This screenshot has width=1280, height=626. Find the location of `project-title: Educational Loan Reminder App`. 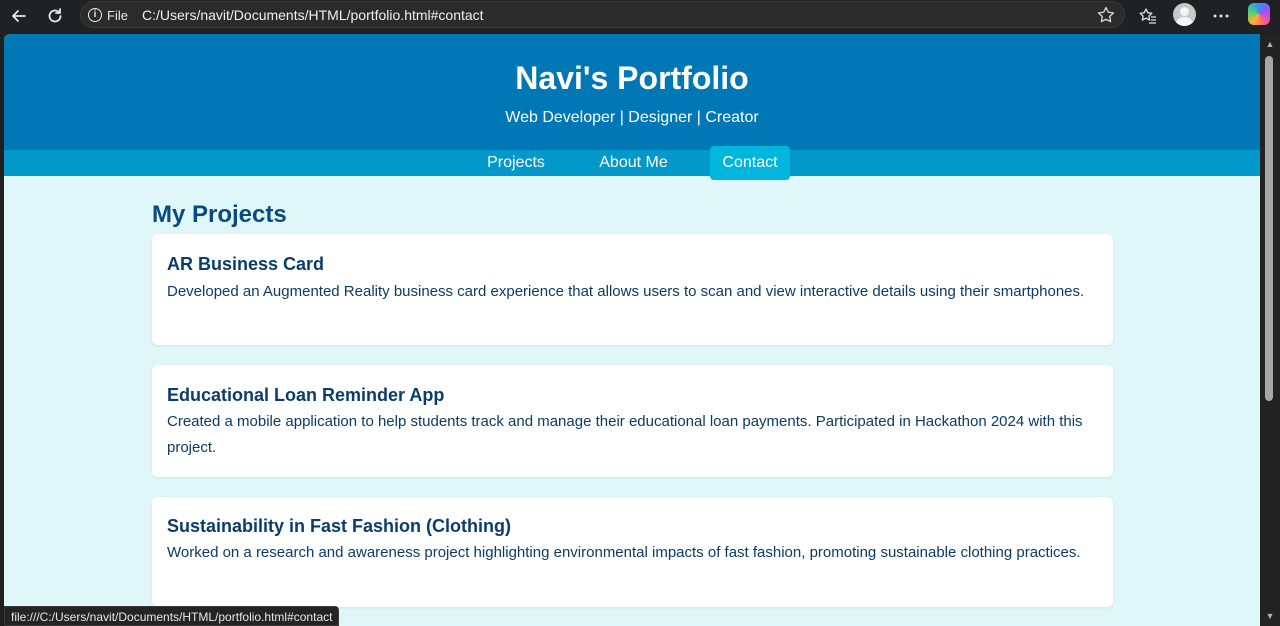

project-title: Educational Loan Reminder App is located at coordinates (306, 395).